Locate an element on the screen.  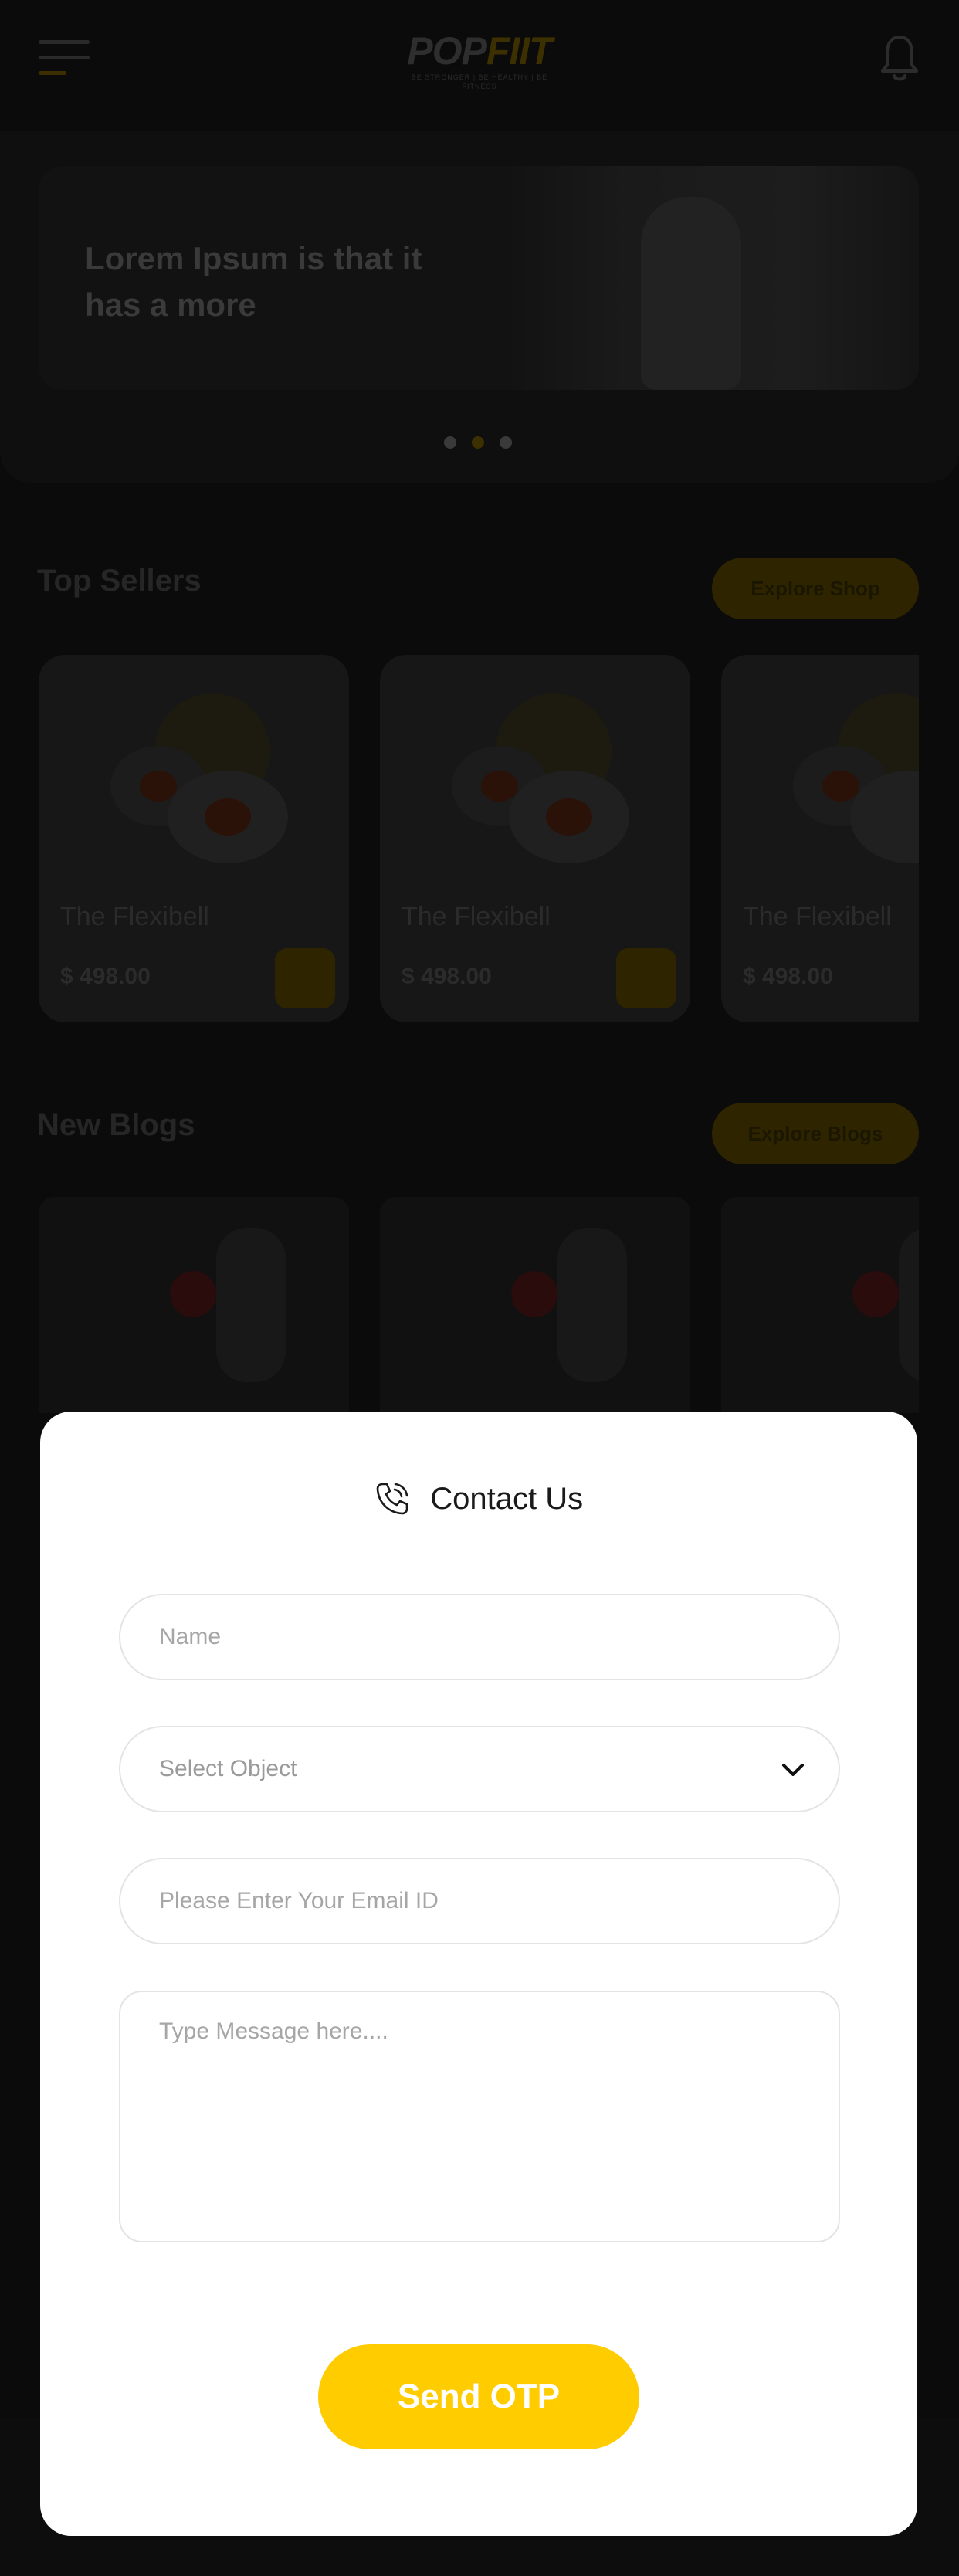
hamburger-menu-icon is located at coordinates (64, 58).